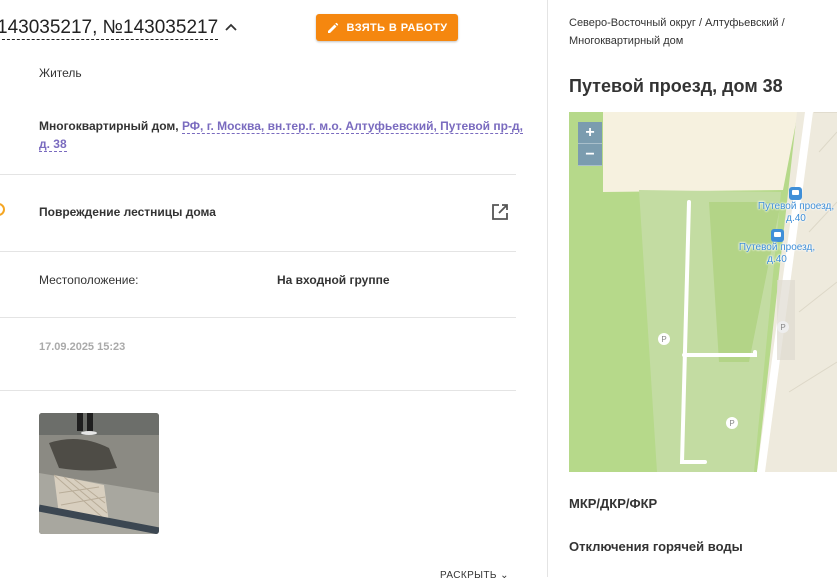 This screenshot has height=581, width=837. What do you see at coordinates (468, 575) in the screenshot?
I see `expand-label: РАСКРЫТЬ` at bounding box center [468, 575].